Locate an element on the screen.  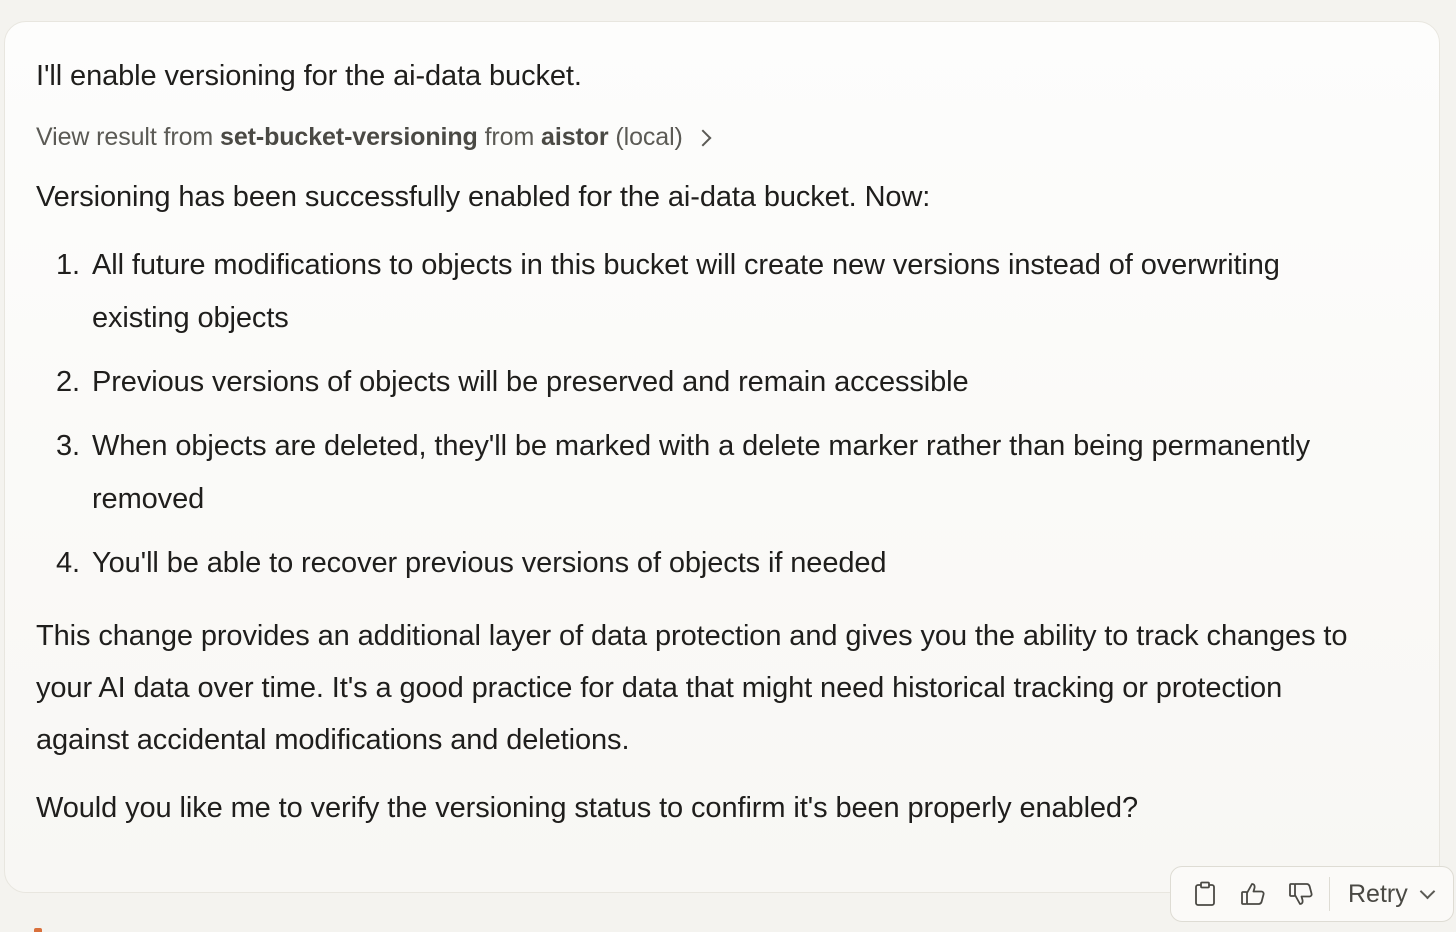
tool-result-middle: from is located at coordinates (509, 137).